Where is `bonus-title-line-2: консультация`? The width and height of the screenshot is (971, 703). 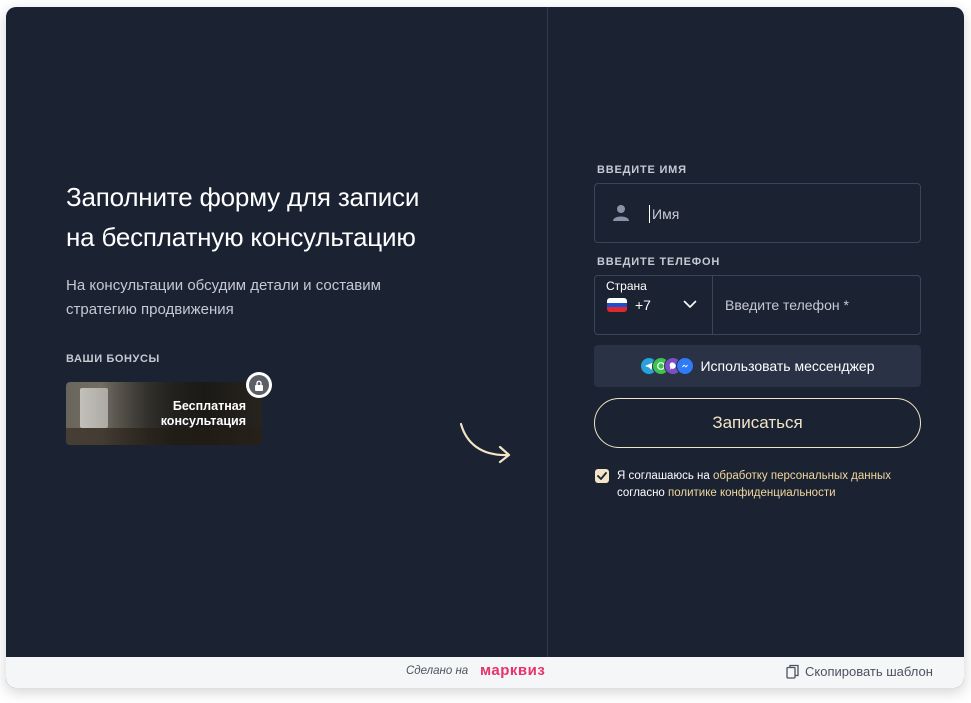
bonus-title-line-2: консультация is located at coordinates (203, 421).